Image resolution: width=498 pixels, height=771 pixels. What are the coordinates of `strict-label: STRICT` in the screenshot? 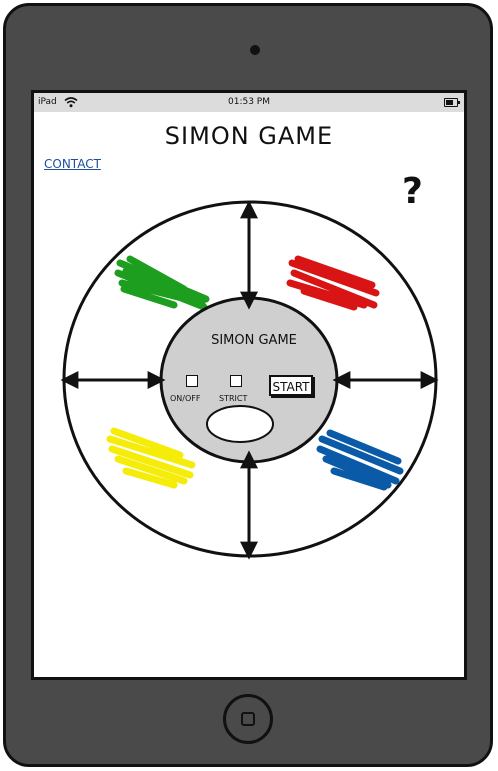 It's located at (233, 398).